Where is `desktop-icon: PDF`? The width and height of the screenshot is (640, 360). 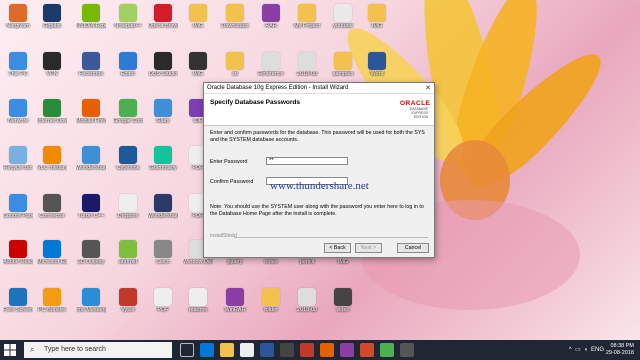 desktop-icon: PDF is located at coordinates (163, 300).